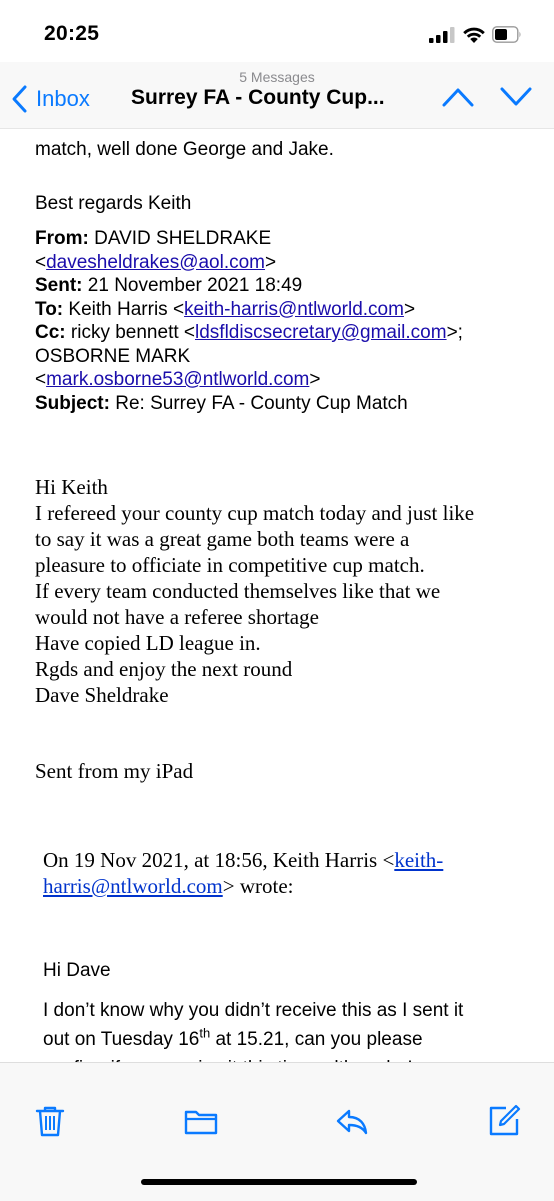 The height and width of the screenshot is (1201, 554). What do you see at coordinates (72, 33) in the screenshot?
I see `status-time: 20:25` at bounding box center [72, 33].